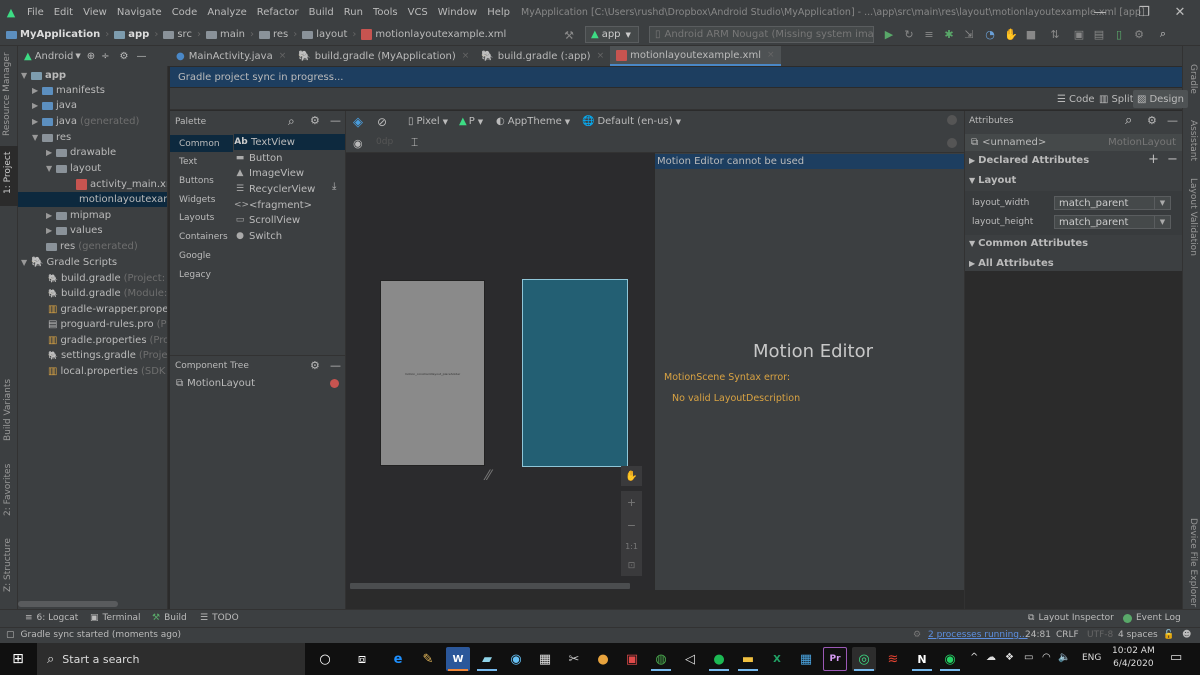  What do you see at coordinates (428, 121) in the screenshot?
I see `device-dropdown: ▯ Pixel ▼` at bounding box center [428, 121].